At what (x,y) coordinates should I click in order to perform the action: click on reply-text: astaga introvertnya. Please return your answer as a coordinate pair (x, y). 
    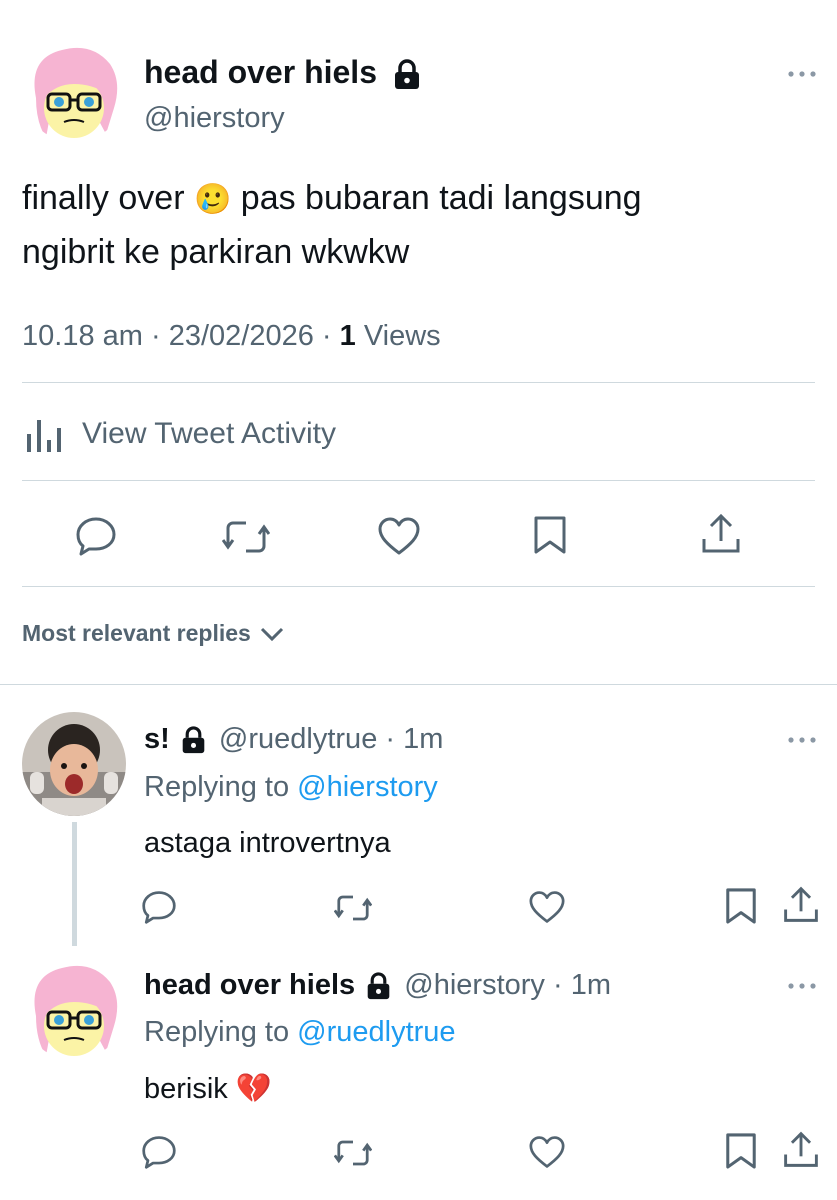
    Looking at the image, I should click on (267, 843).